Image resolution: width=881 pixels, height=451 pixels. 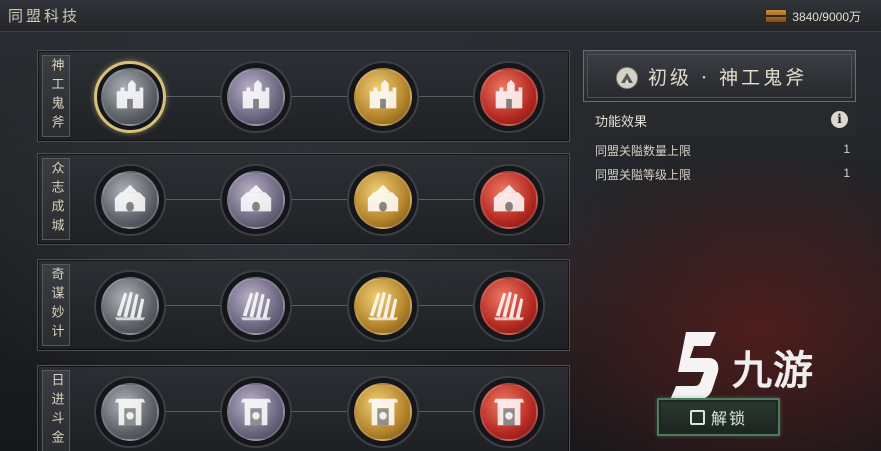 I want to click on effect-row: 同盟关隘等级上限 1, so click(x=719, y=174).